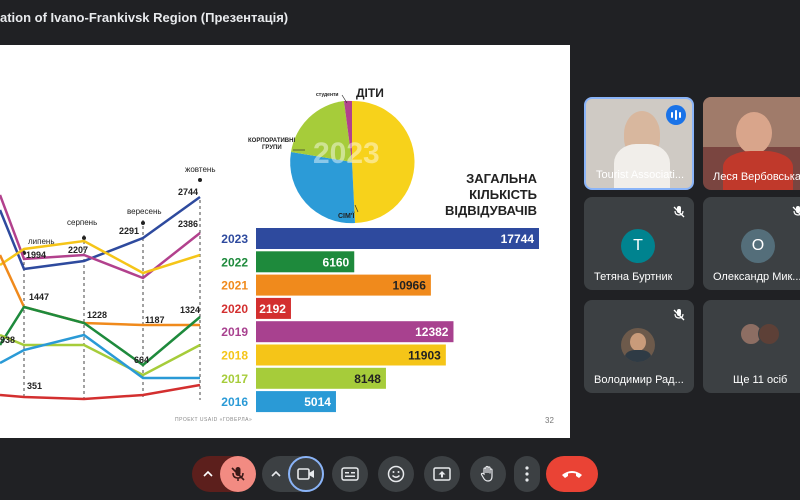 The image size is (800, 500). I want to click on more-vert-icon, so click(527, 474).